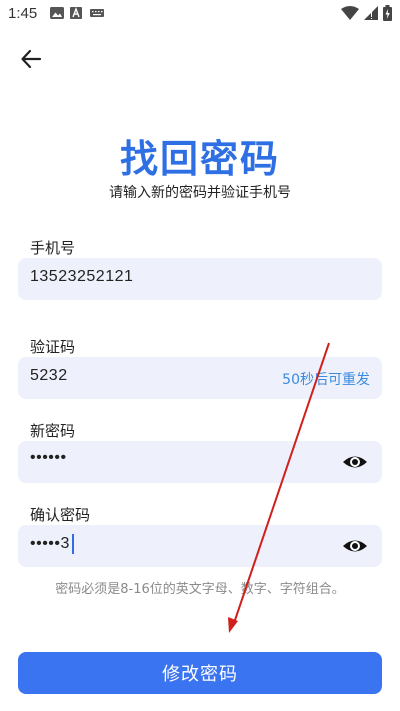 This screenshot has height=711, width=400. Describe the element at coordinates (23, 13) in the screenshot. I see `status-time: 1:45` at that location.